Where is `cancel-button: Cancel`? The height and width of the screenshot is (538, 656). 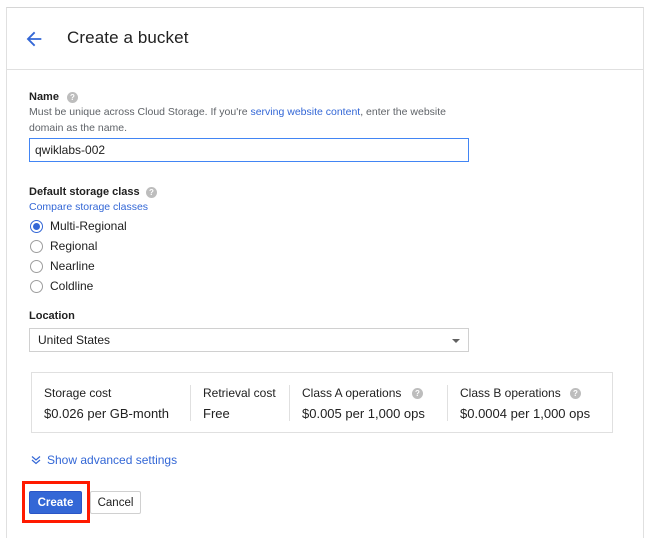
cancel-button: Cancel is located at coordinates (115, 502).